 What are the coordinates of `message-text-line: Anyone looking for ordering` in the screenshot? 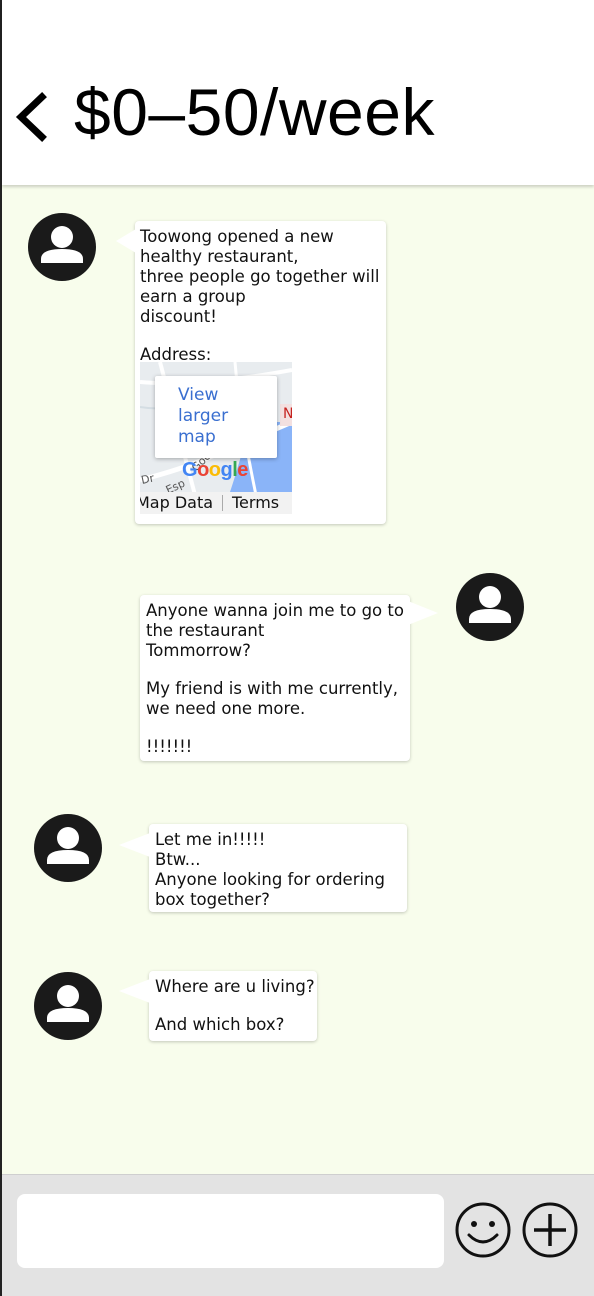 It's located at (270, 879).